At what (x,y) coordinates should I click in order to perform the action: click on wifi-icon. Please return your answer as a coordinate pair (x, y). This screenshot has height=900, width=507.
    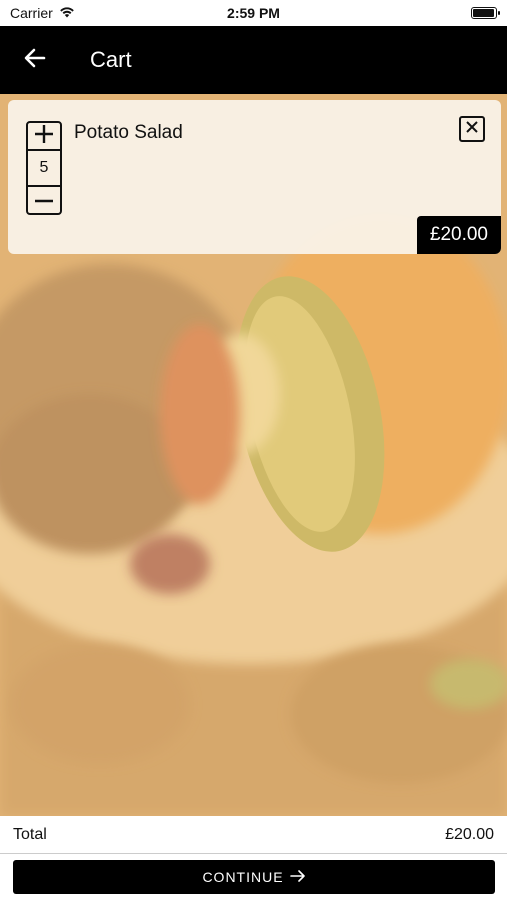
    Looking at the image, I should click on (67, 13).